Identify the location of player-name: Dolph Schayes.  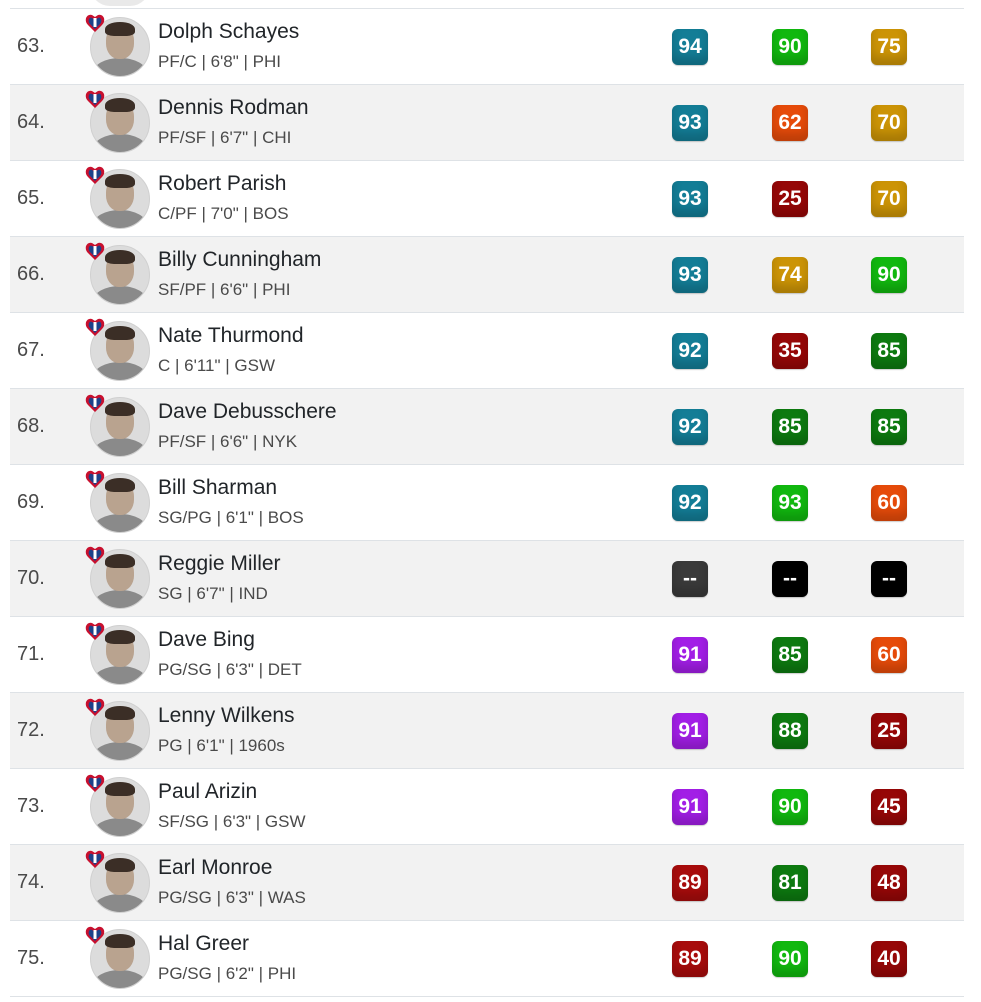
(228, 32).